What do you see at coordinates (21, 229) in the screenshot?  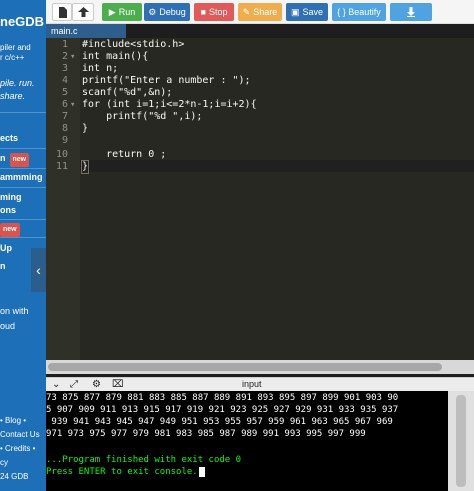 I see `sidebar-item-new-2: new` at bounding box center [21, 229].